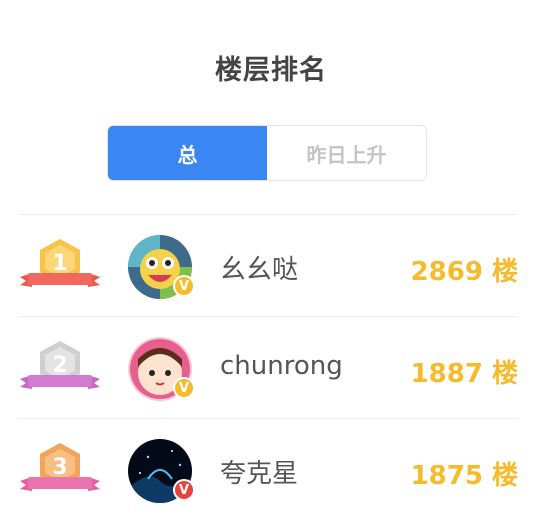 Image resolution: width=542 pixels, height=512 pixels. I want to click on floor-count: 1887 楼, so click(464, 374).